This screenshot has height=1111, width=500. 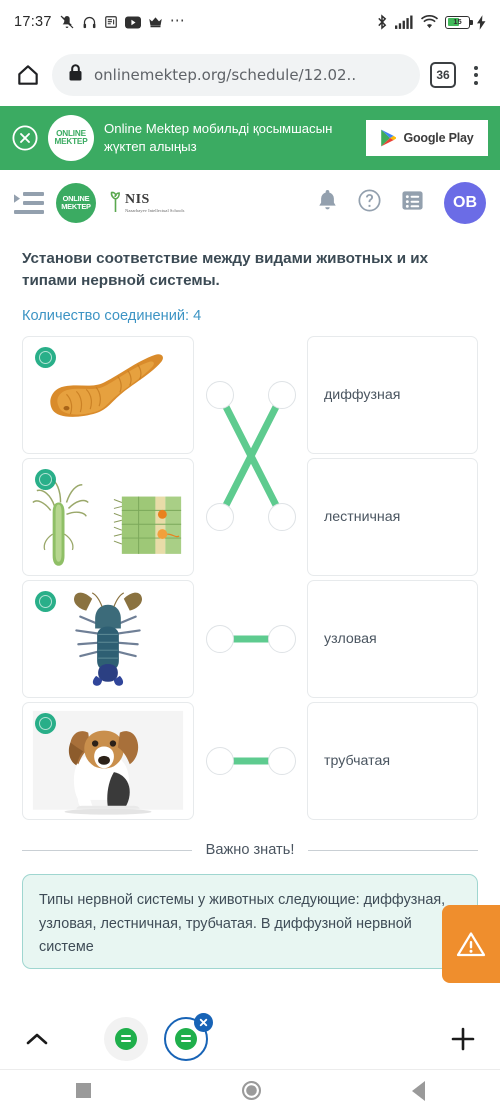 I want to click on recents-button, so click(x=83, y=1090).